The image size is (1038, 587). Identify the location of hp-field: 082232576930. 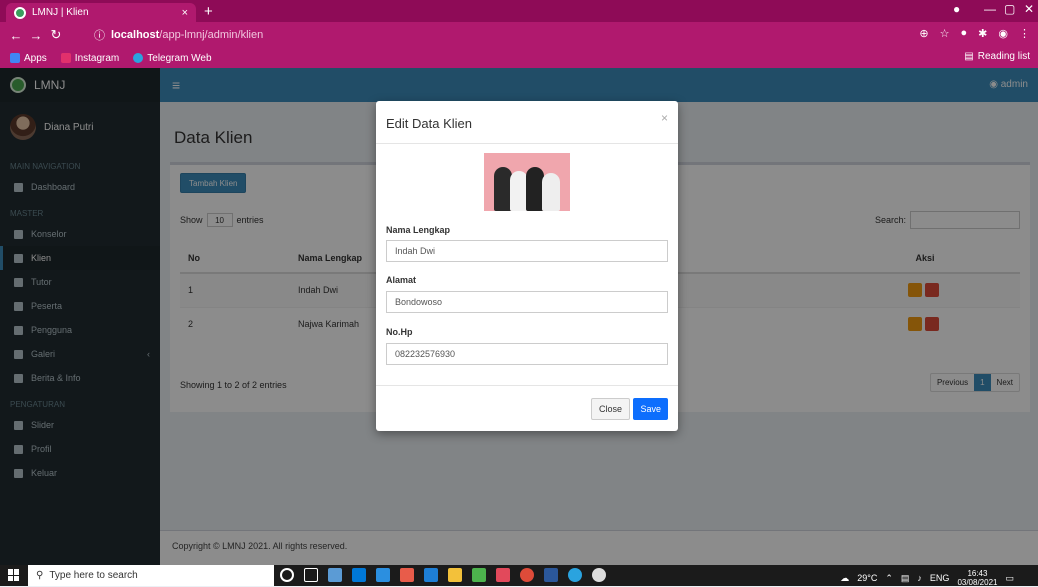
(527, 354).